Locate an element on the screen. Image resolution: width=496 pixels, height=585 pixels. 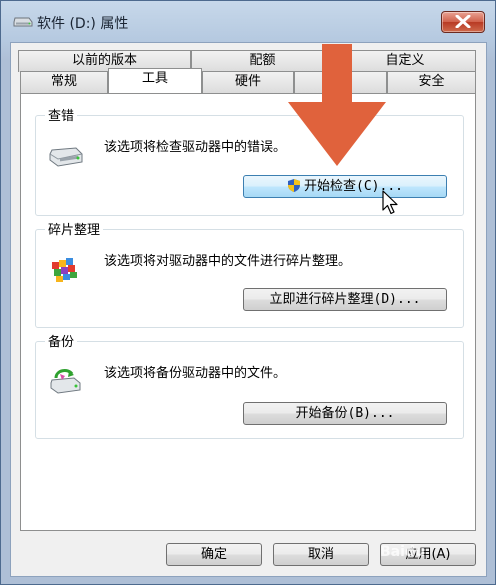
watermark: Baidu is located at coordinates (402, 552).